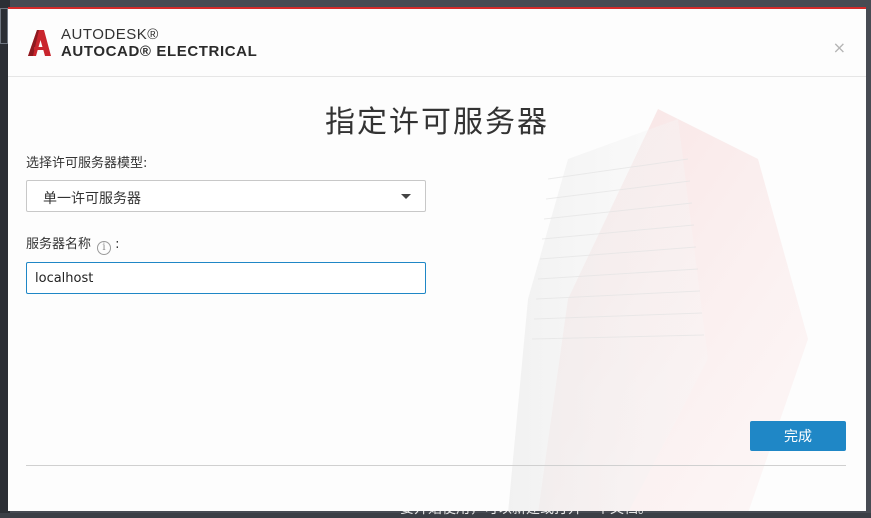 The width and height of the screenshot is (871, 518). What do you see at coordinates (104, 248) in the screenshot?
I see `info-icon: i` at bounding box center [104, 248].